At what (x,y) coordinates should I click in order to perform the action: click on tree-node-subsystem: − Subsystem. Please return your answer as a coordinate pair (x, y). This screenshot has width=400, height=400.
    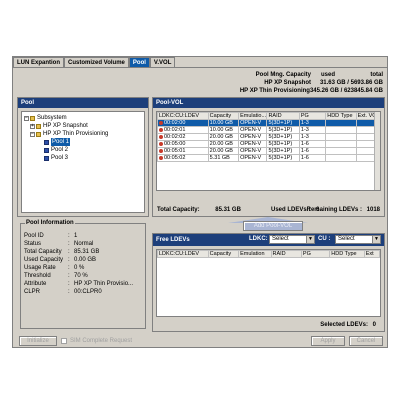
    Looking at the image, I should click on (83, 118).